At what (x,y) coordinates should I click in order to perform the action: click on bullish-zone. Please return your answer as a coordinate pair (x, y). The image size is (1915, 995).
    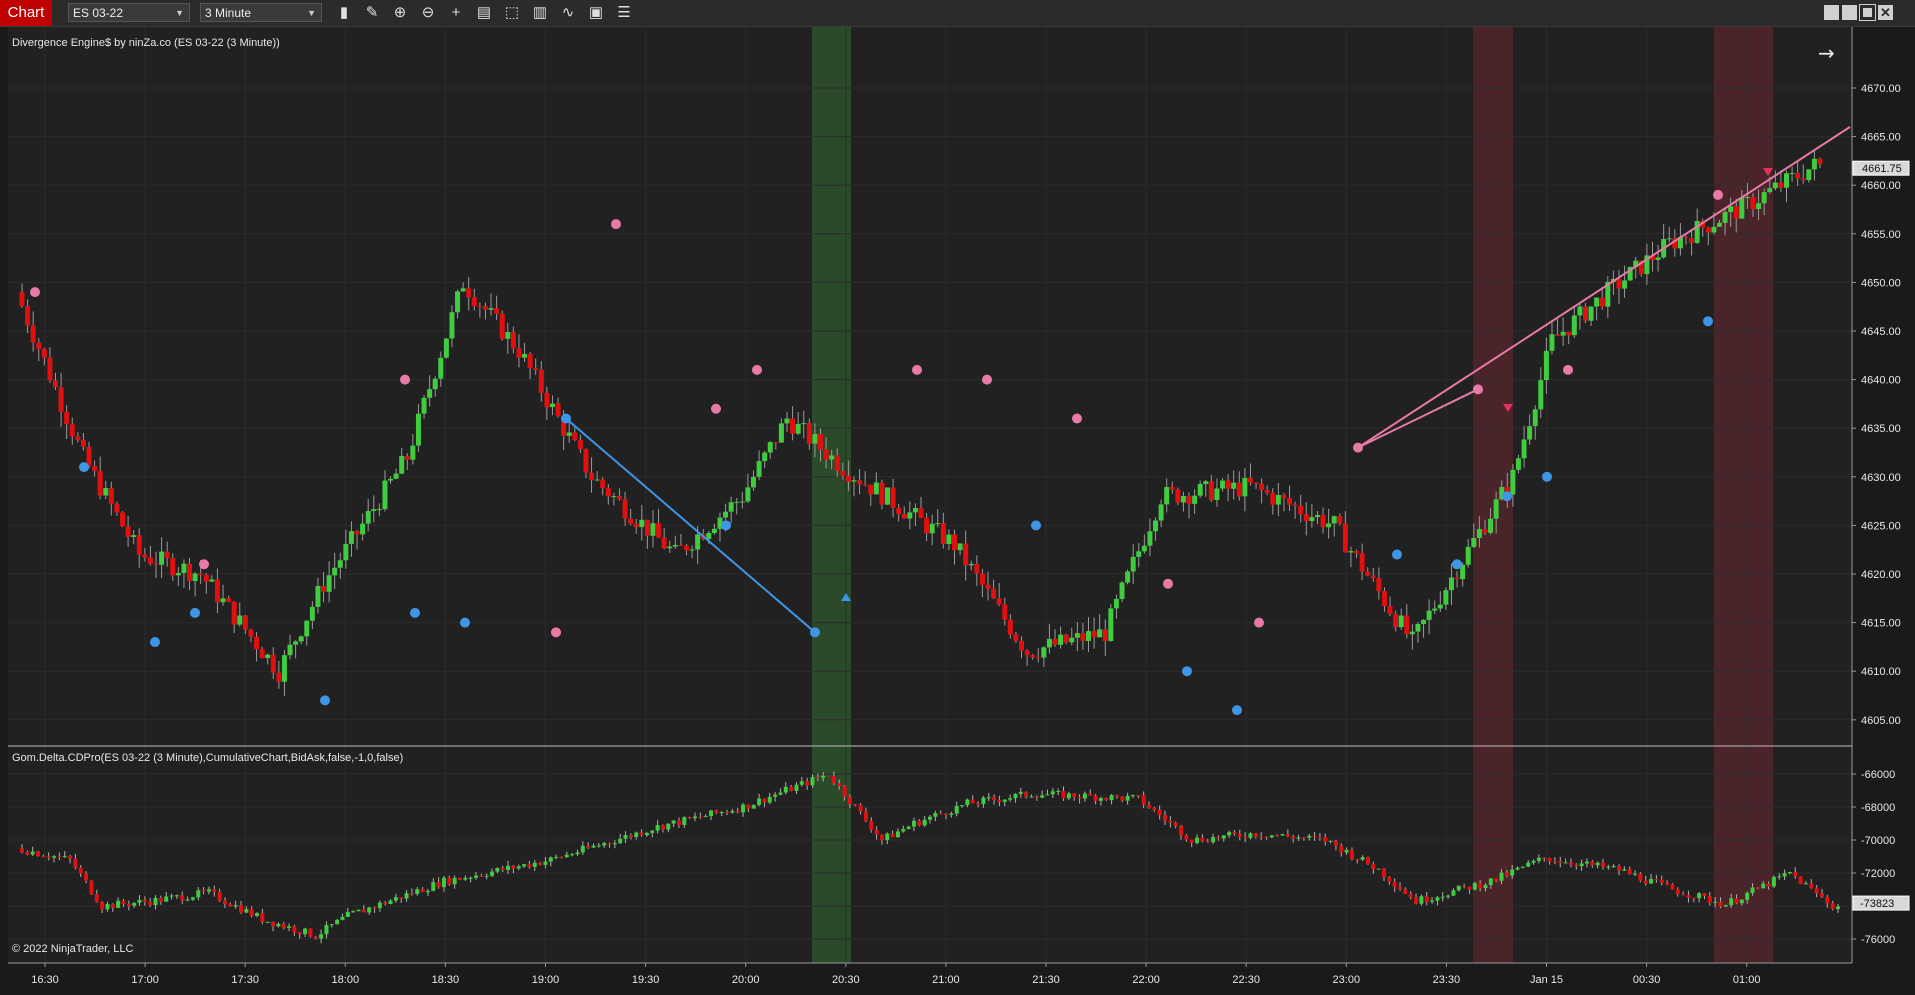
    Looking at the image, I should click on (831, 495).